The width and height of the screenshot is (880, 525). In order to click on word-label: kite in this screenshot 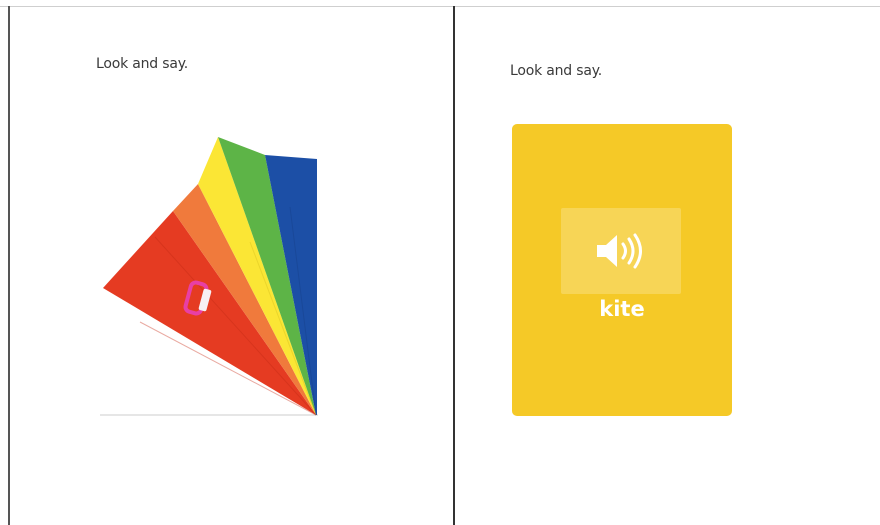, I will do `click(622, 309)`.